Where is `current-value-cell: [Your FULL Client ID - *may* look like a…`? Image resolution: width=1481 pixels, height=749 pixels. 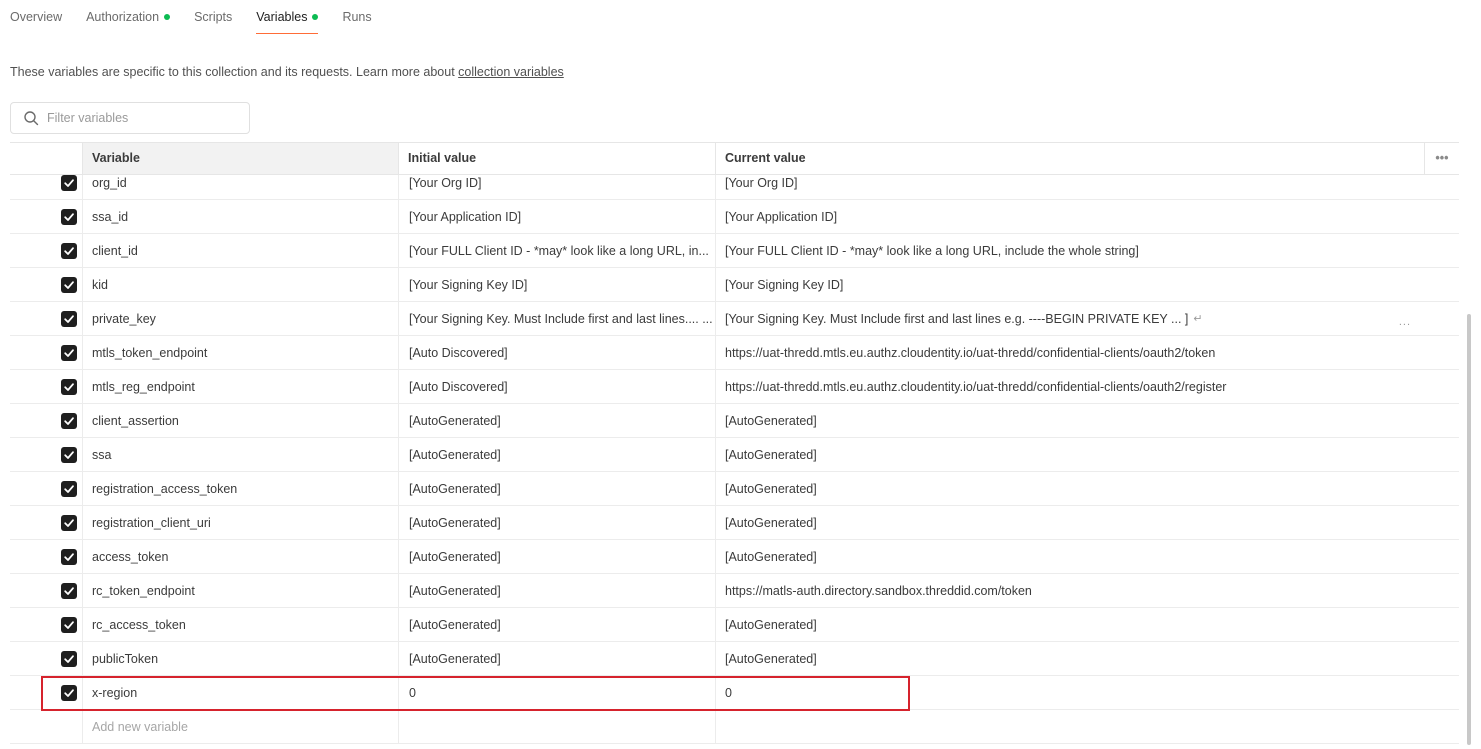 current-value-cell: [Your FULL Client ID - *may* look like a… is located at coordinates (1087, 250).